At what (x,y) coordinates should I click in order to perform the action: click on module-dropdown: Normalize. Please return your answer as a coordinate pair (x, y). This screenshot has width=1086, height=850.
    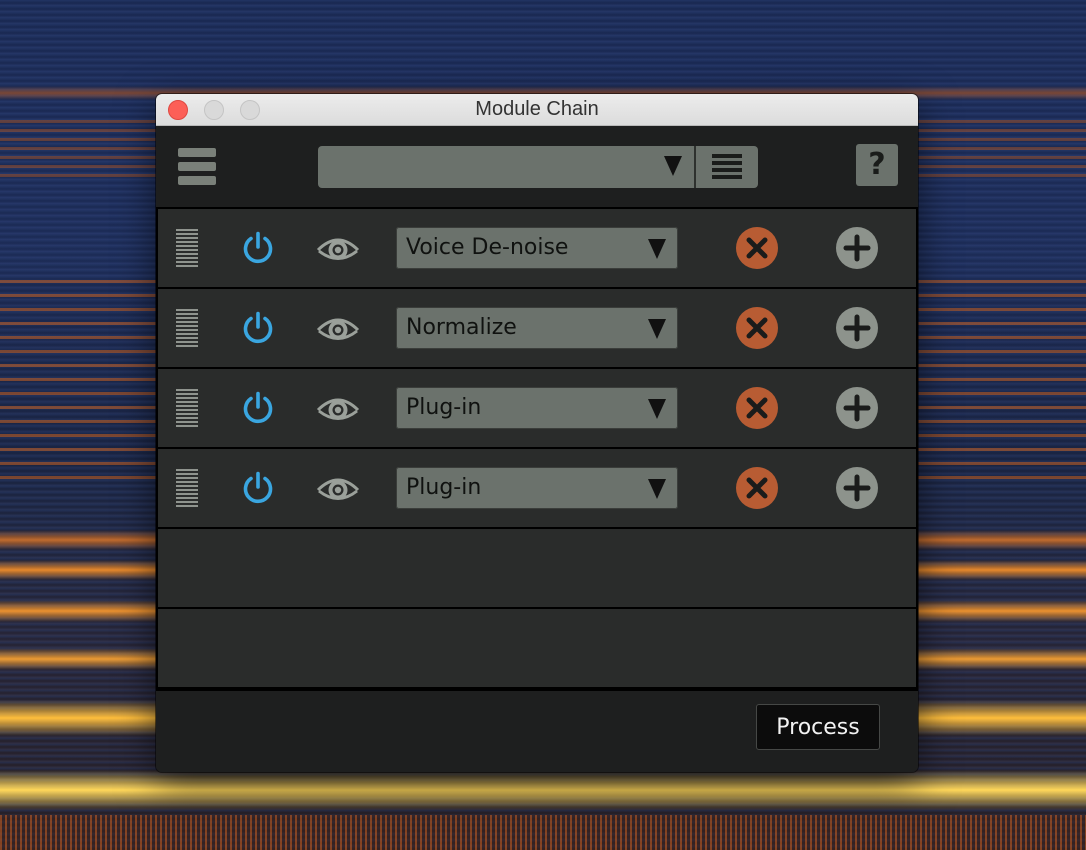
    Looking at the image, I should click on (537, 328).